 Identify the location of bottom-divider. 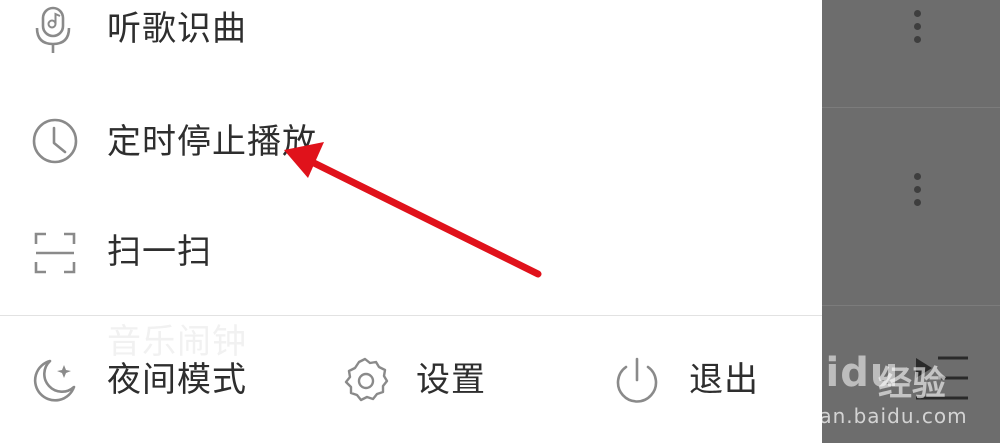
(411, 315).